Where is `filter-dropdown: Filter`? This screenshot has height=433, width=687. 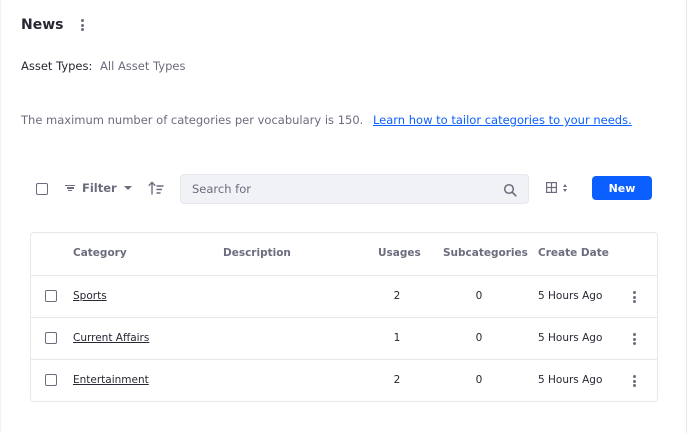
filter-dropdown: Filter is located at coordinates (98, 188).